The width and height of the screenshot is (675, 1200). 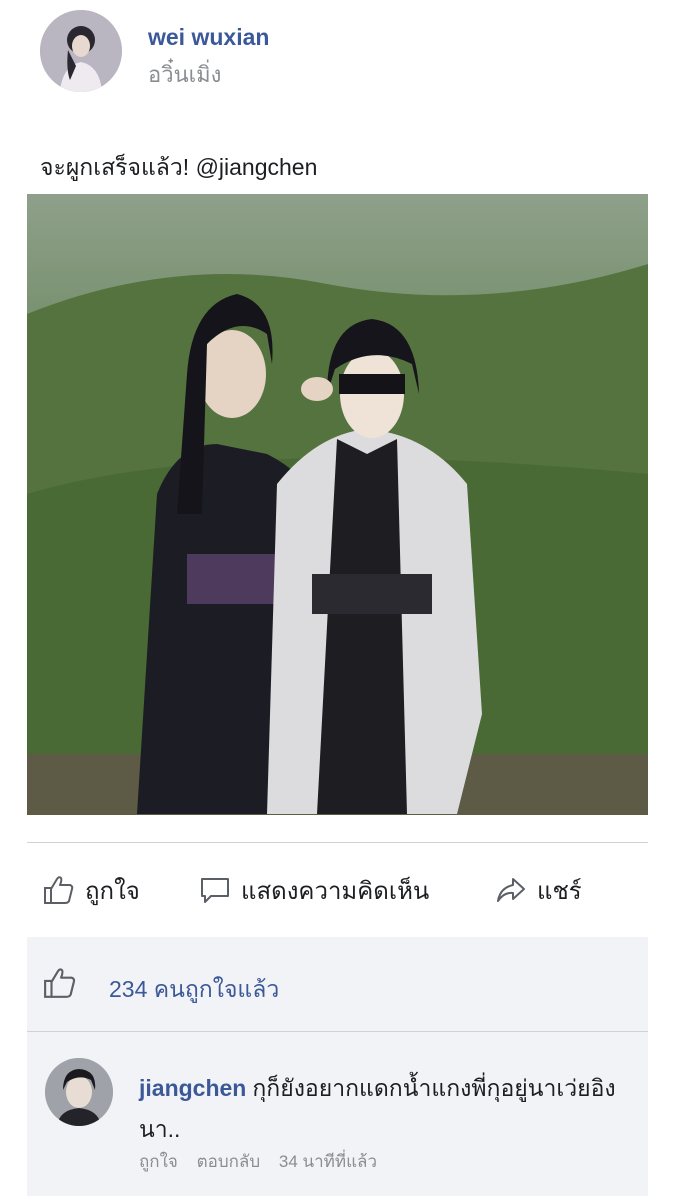 I want to click on like-label: ถูกใจ, so click(x=112, y=891).